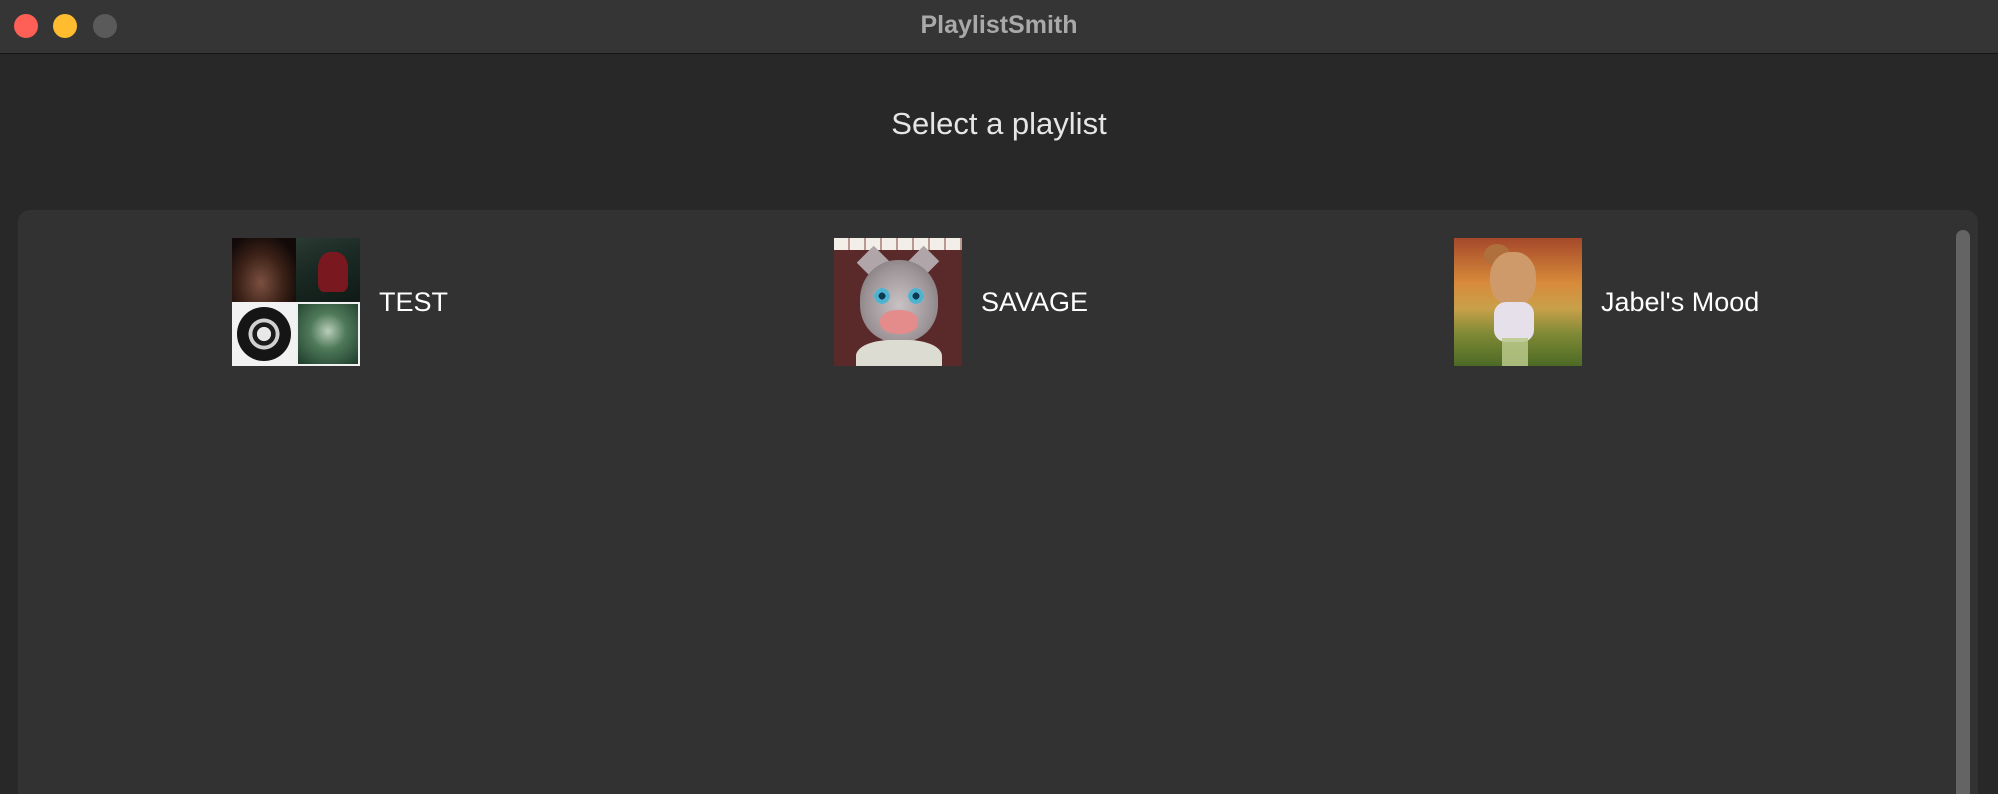  I want to click on playlist-item-jabels-mood: Jabel's Mood, so click(1606, 302).